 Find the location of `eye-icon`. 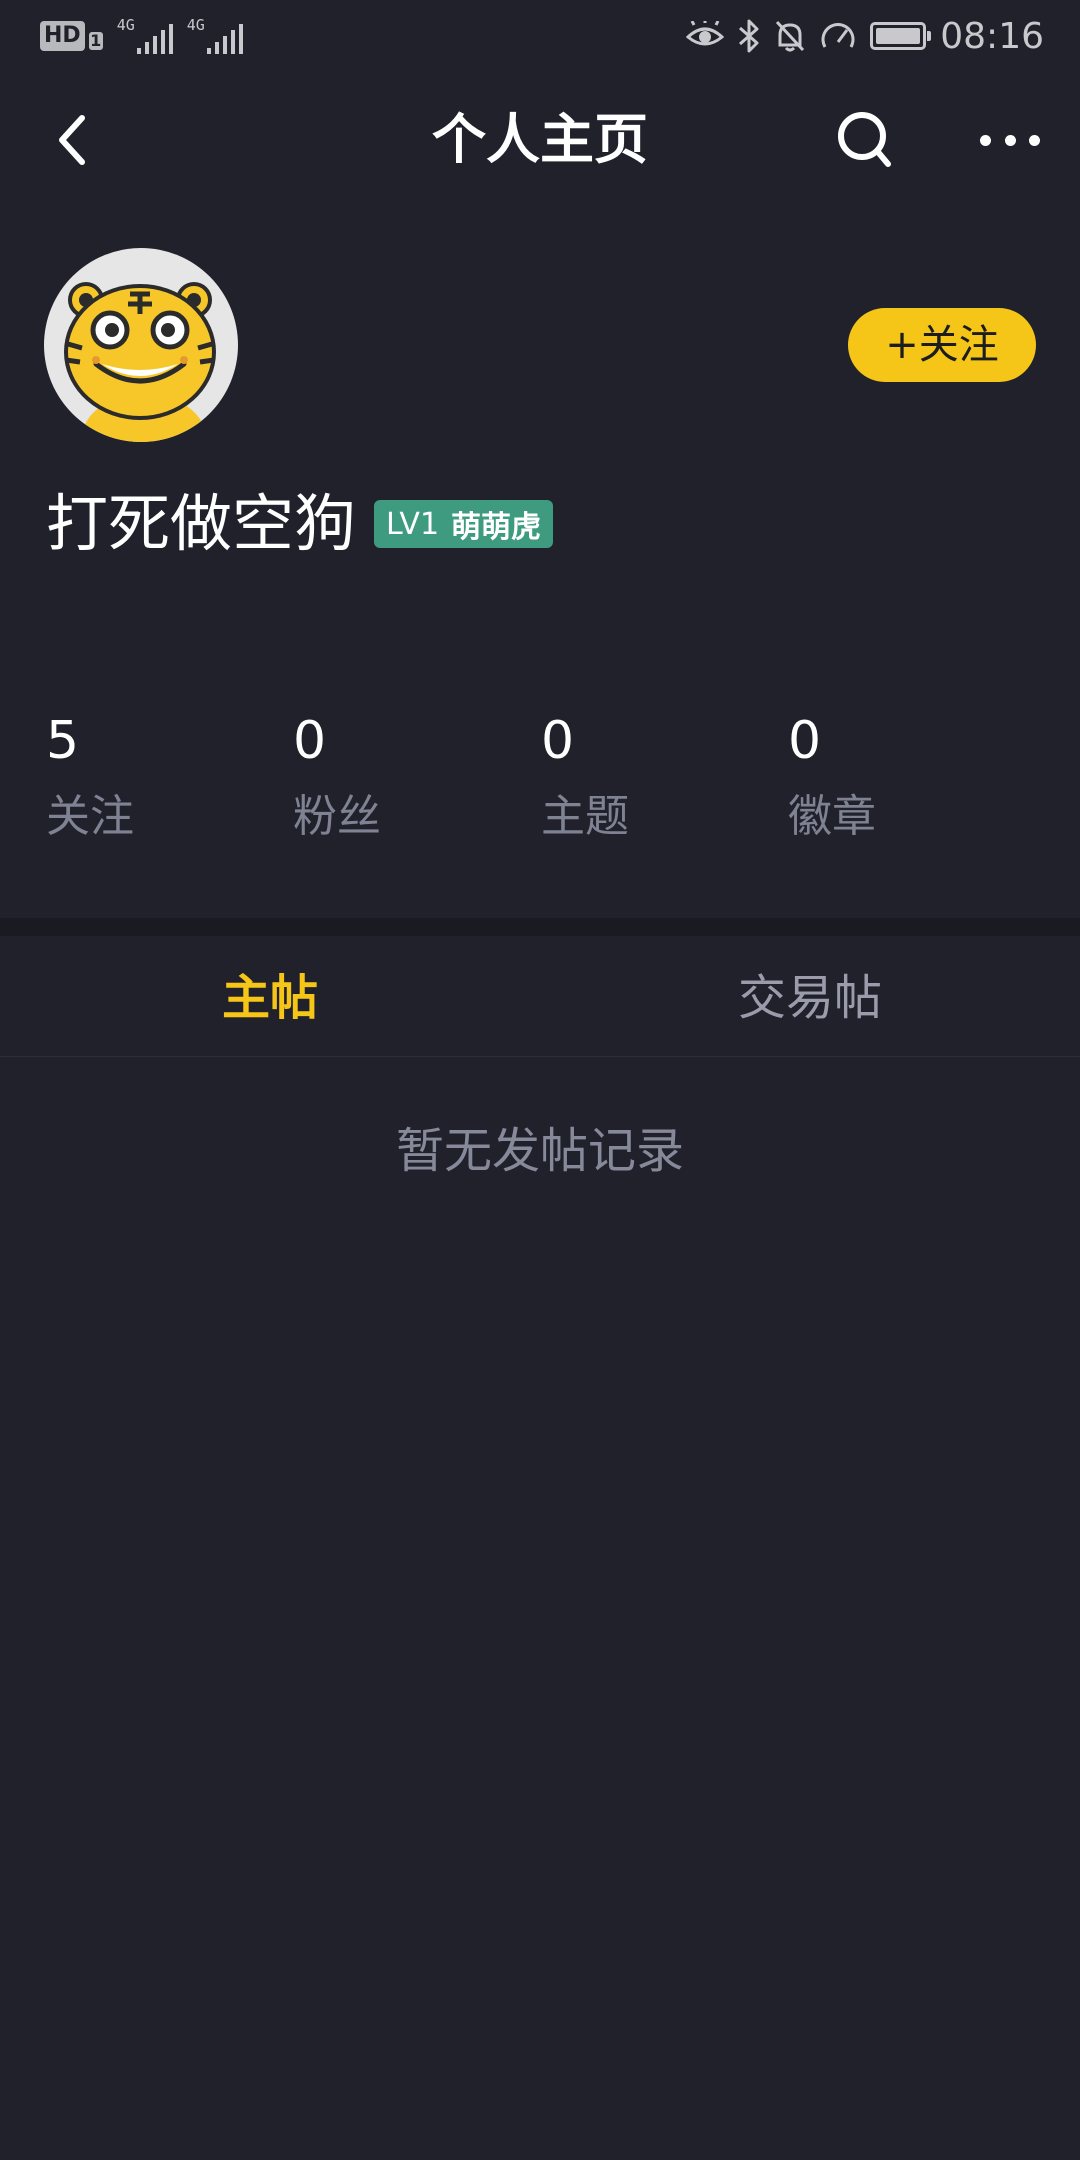

eye-icon is located at coordinates (705, 33).